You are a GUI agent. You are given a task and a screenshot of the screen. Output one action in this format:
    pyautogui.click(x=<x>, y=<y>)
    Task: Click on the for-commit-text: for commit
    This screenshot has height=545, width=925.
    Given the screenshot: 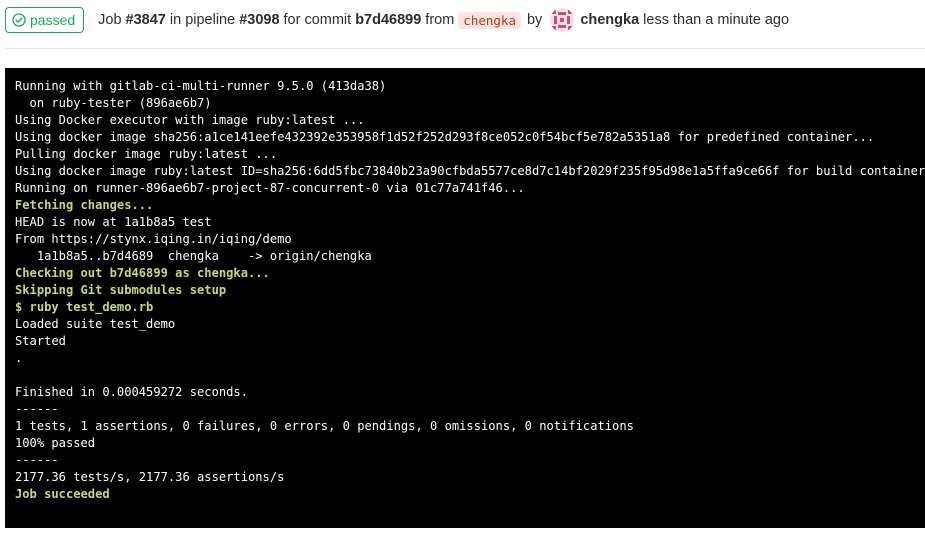 What is the action you would take?
    pyautogui.click(x=317, y=20)
    